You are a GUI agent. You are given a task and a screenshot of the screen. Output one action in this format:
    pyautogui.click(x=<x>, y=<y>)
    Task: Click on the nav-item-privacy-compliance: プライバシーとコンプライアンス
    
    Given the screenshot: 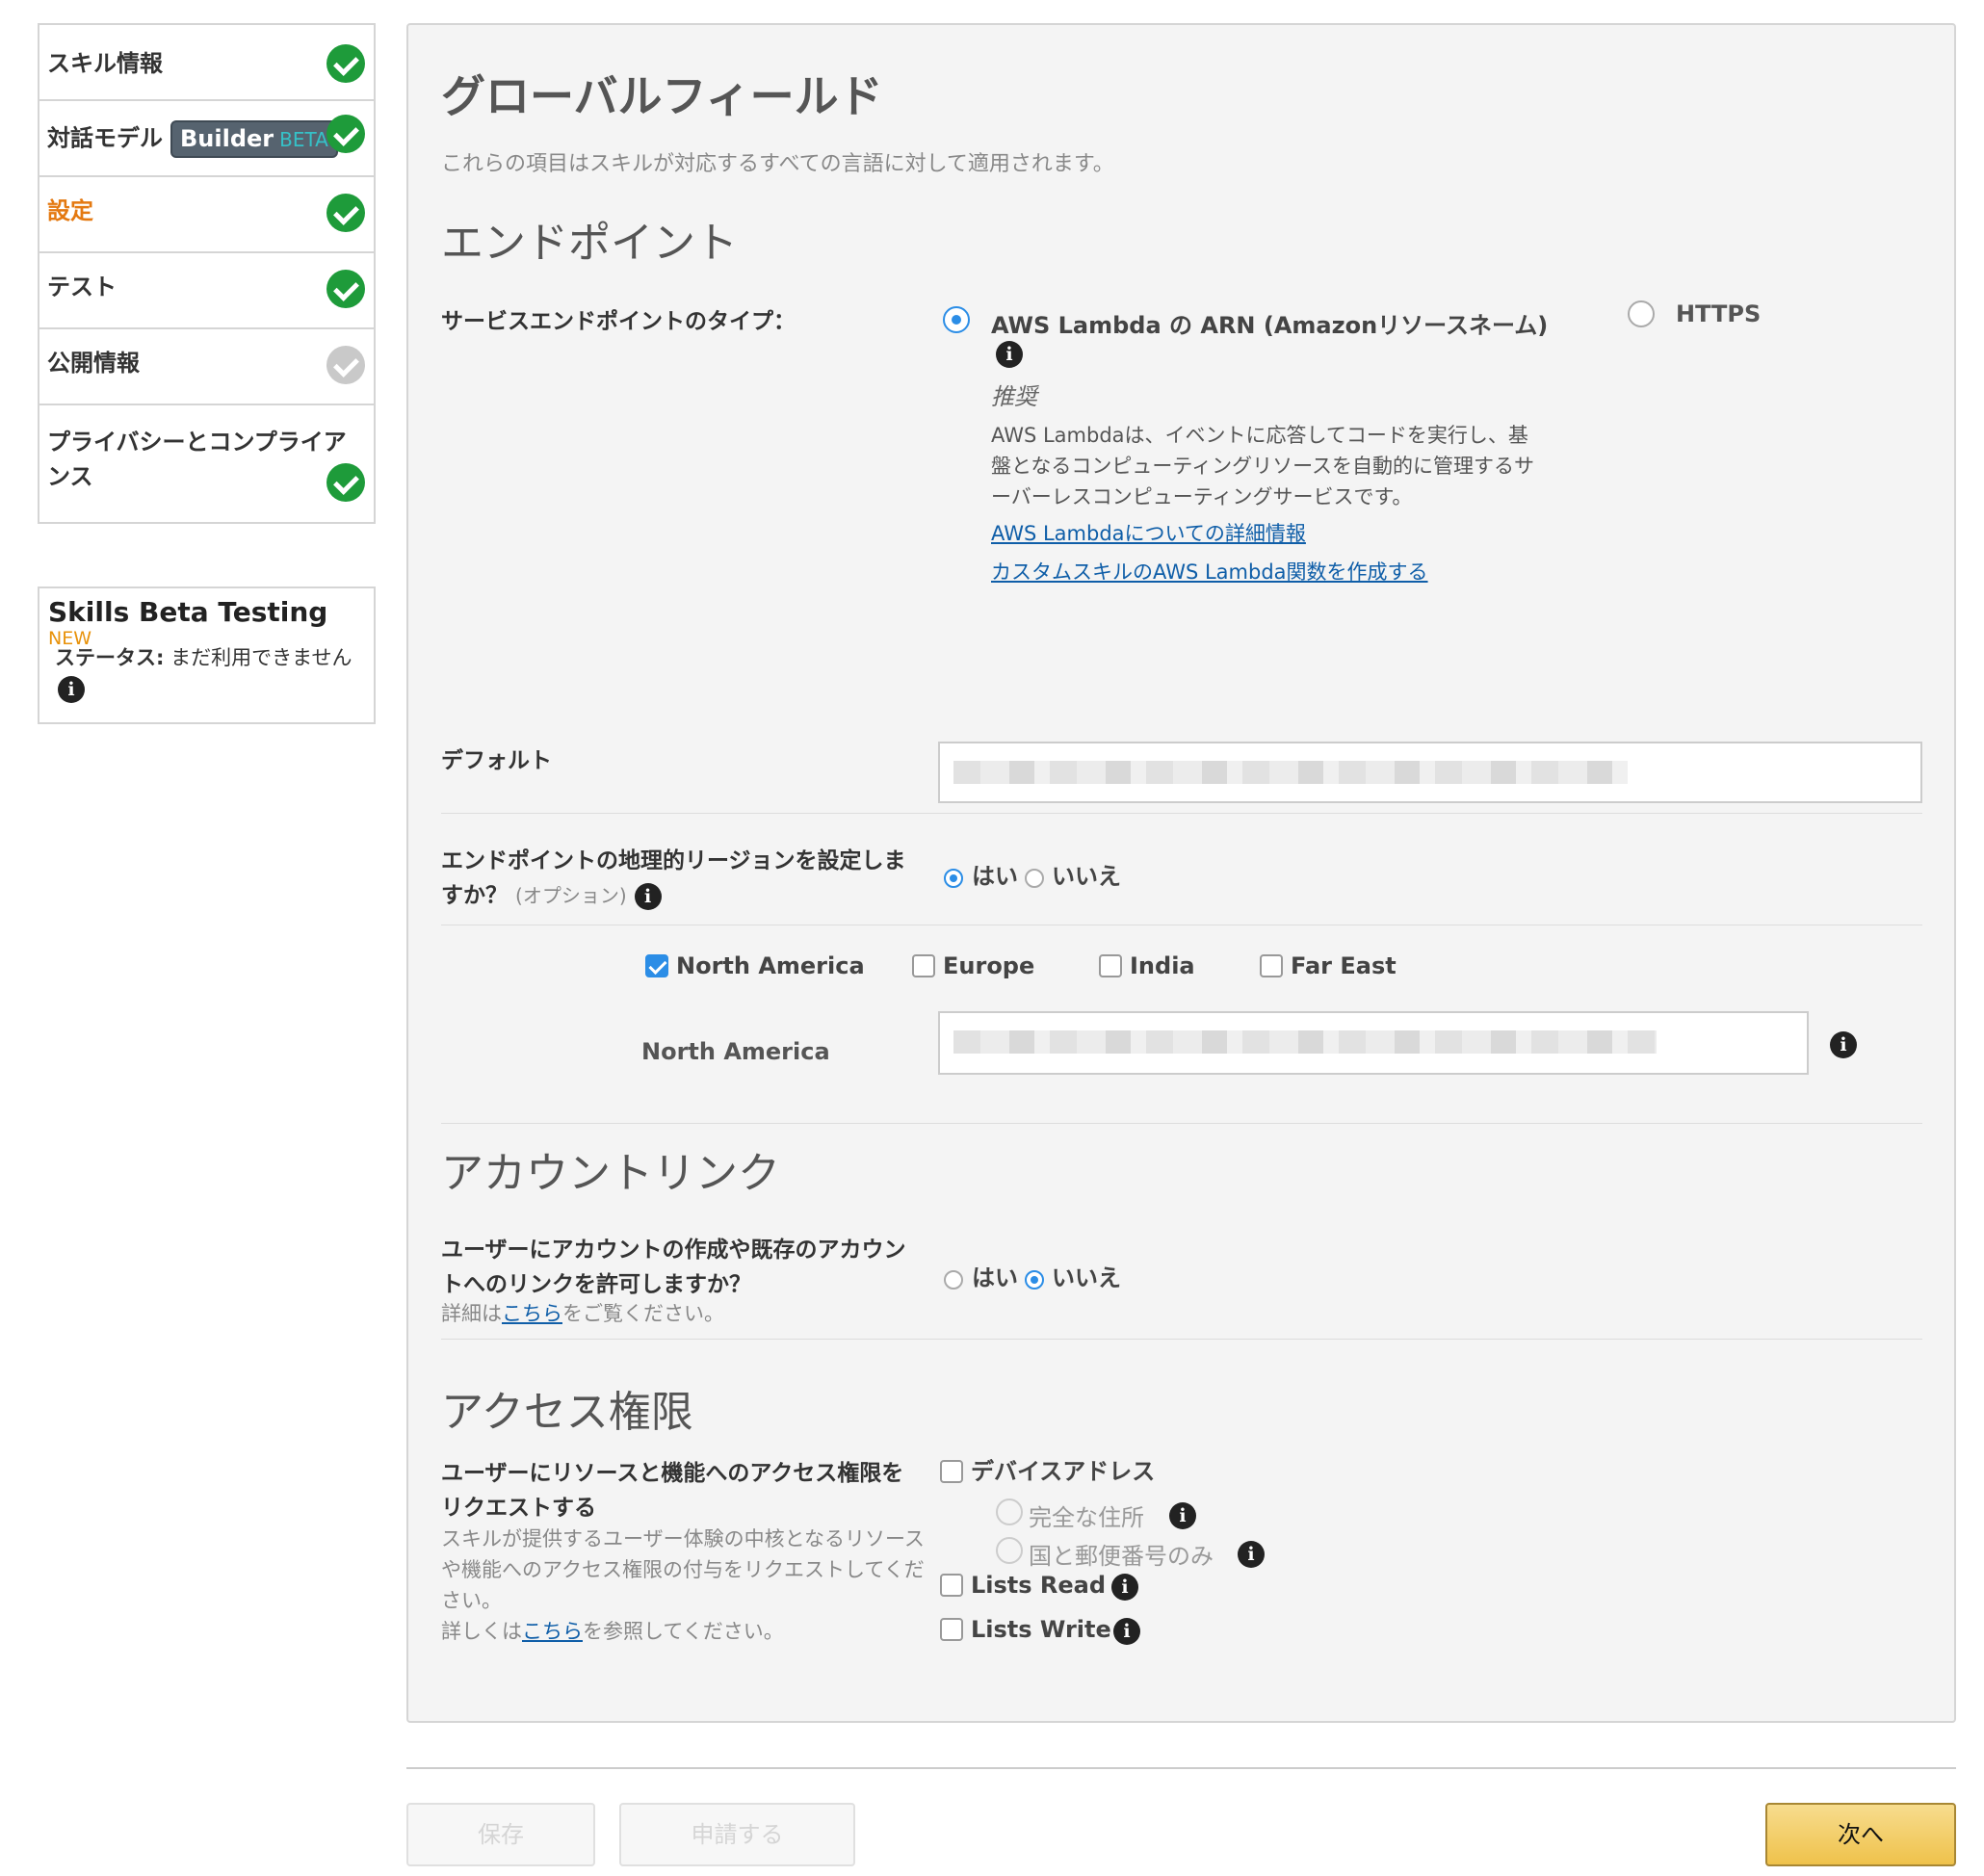 What is the action you would take?
    pyautogui.click(x=206, y=464)
    